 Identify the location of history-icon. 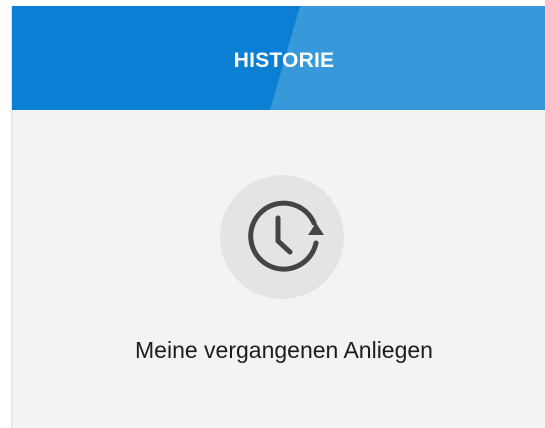
(282, 237).